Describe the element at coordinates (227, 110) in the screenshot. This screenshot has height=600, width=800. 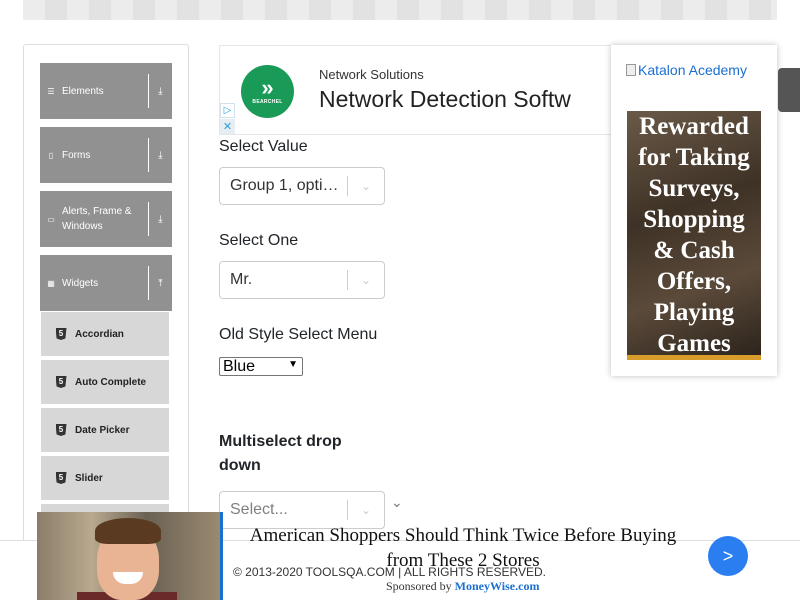
I see `ad-choices-icon: ▷` at that location.